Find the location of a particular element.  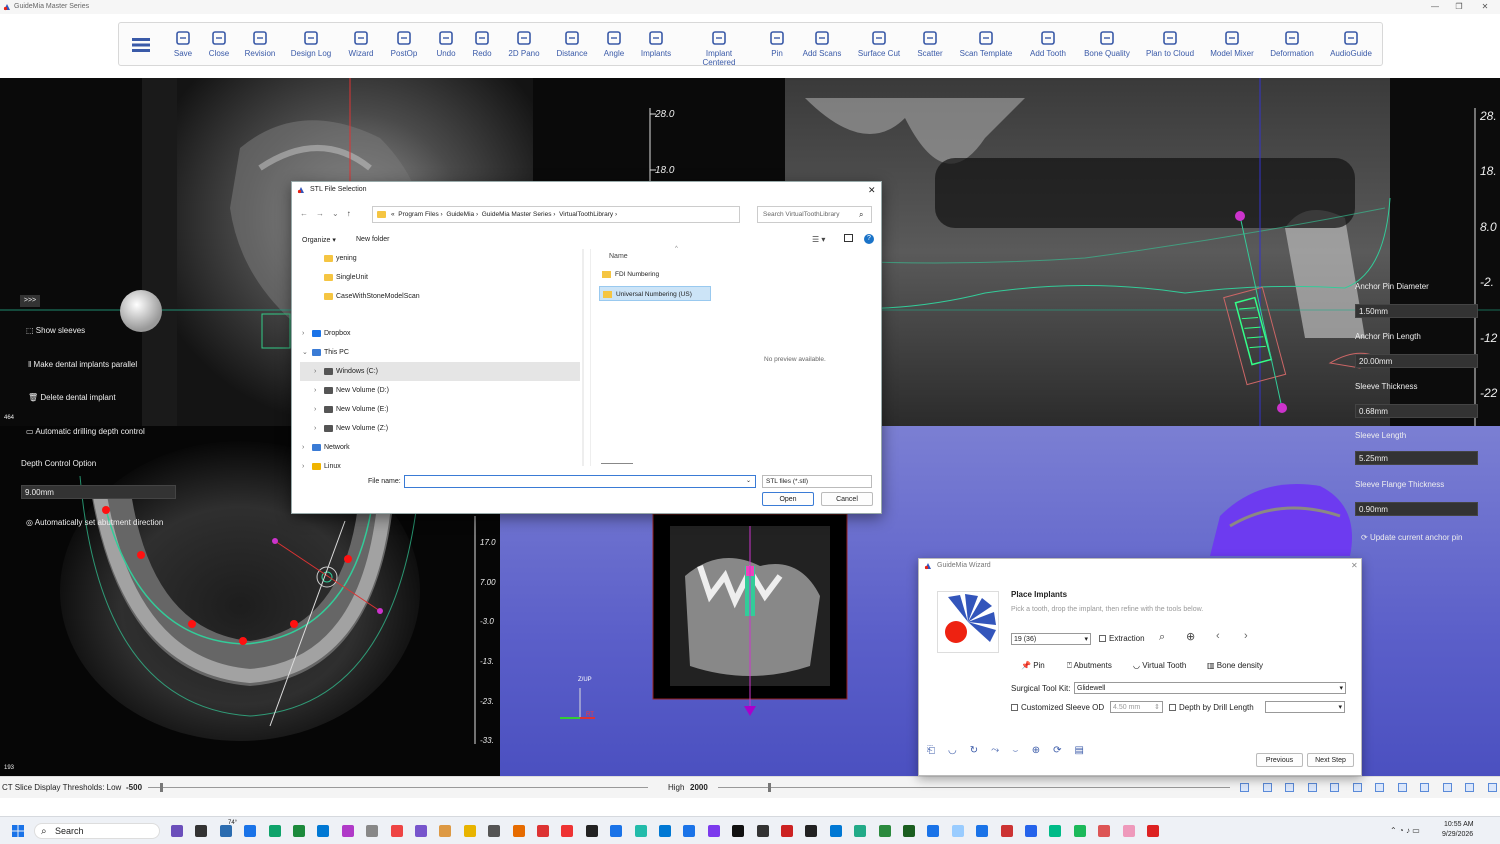

horizontal-scrollbar is located at coordinates (617, 463).